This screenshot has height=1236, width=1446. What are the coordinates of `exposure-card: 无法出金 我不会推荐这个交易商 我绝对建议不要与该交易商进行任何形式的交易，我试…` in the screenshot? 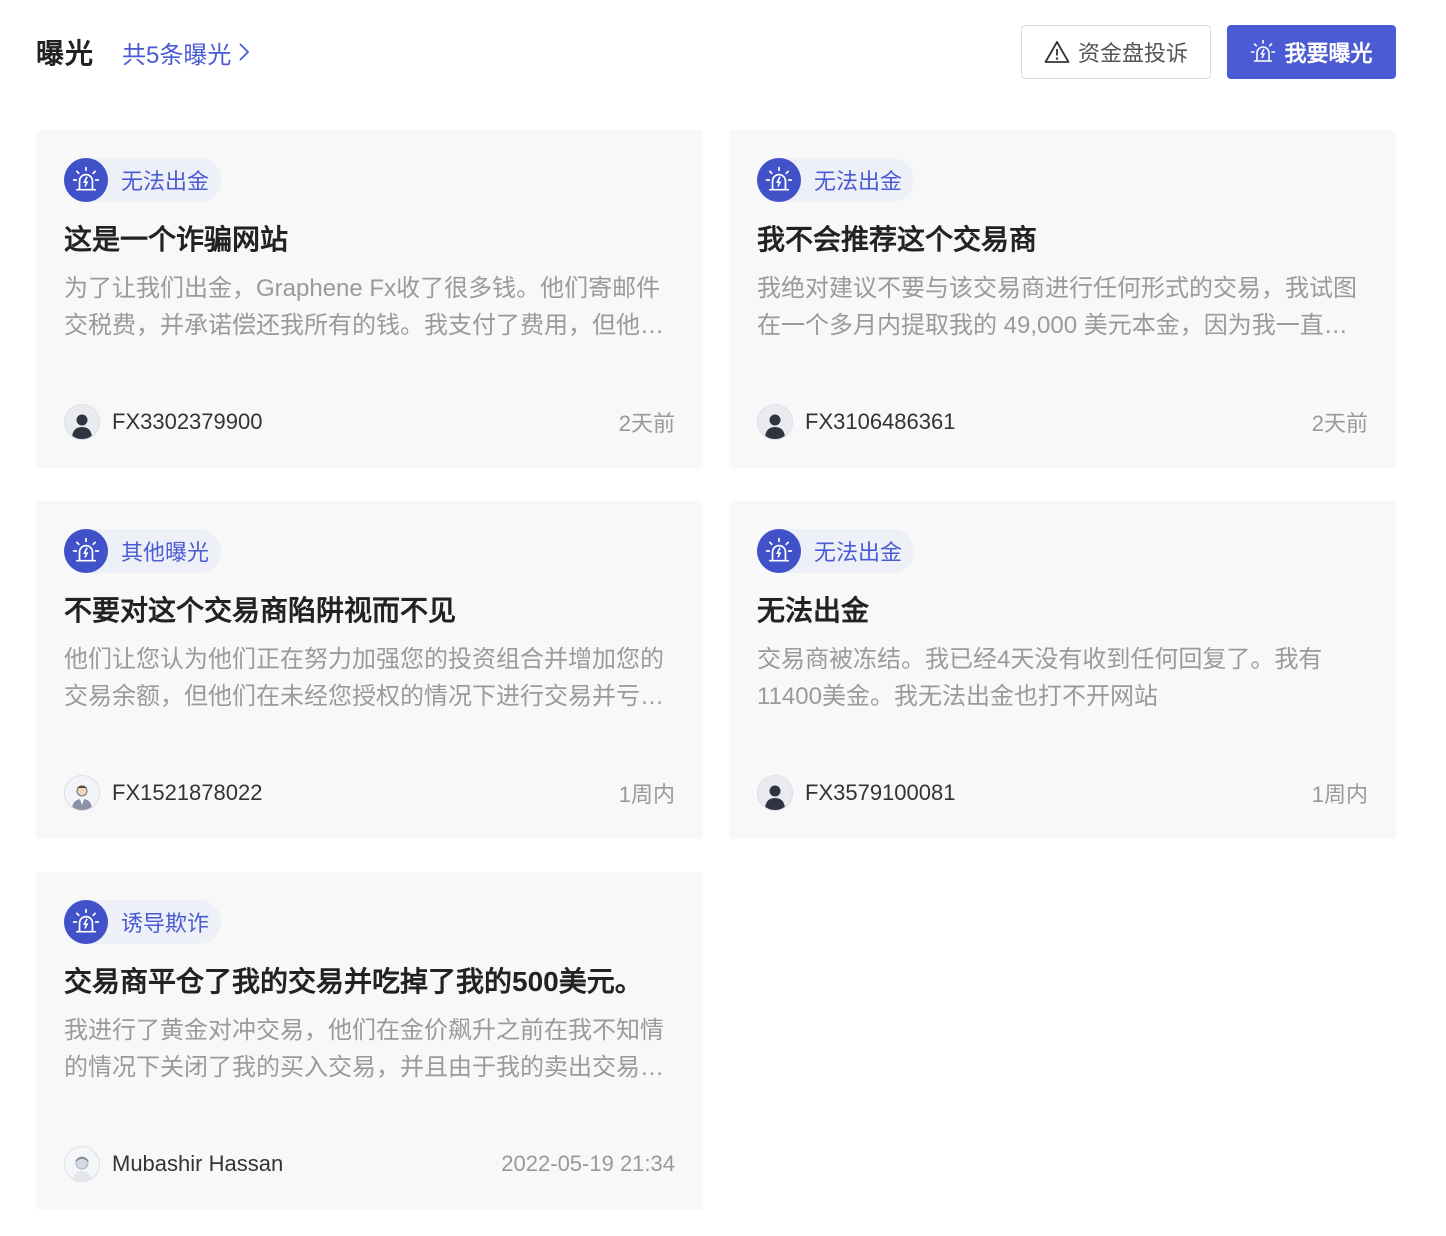 It's located at (1062, 299).